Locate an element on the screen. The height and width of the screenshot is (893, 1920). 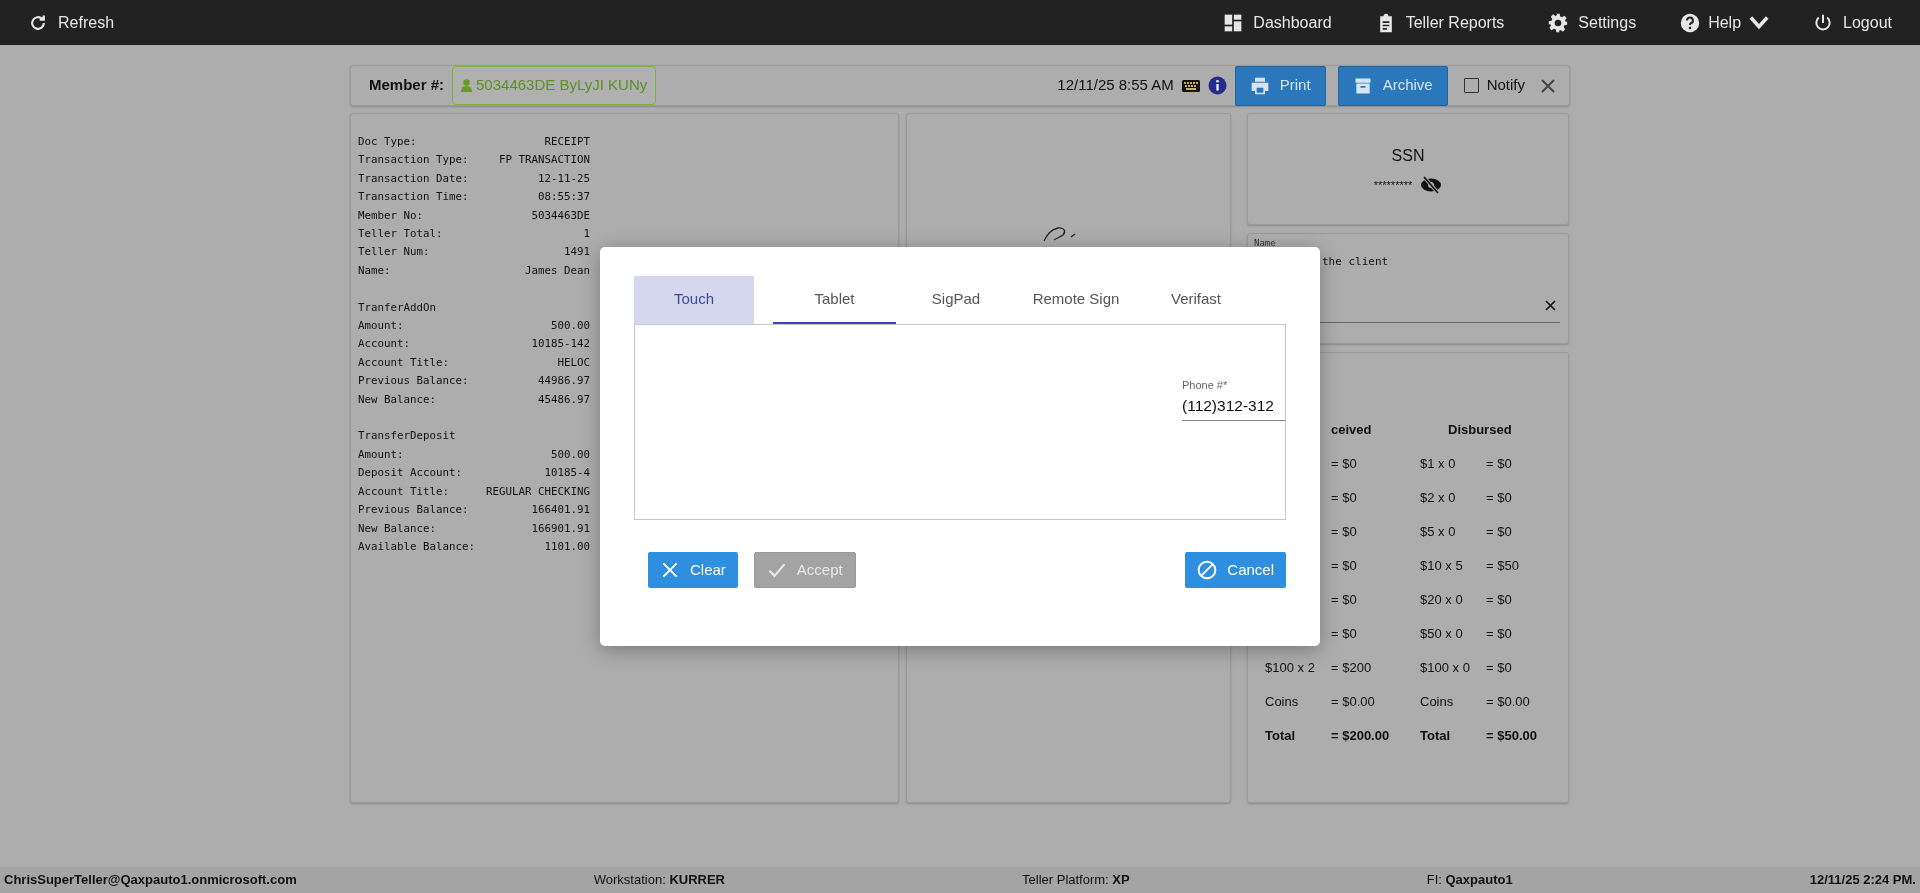
receipt-value: James Dean is located at coordinates (557, 270).